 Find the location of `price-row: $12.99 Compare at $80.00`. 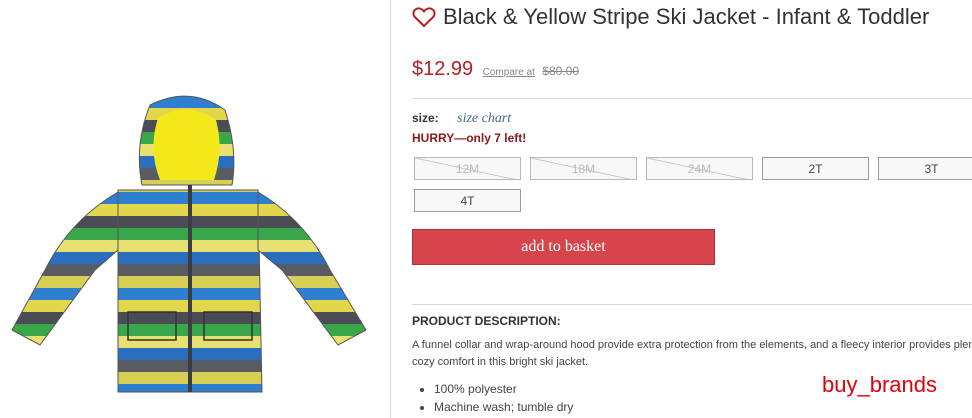

price-row: $12.99 Compare at $80.00 is located at coordinates (495, 69).